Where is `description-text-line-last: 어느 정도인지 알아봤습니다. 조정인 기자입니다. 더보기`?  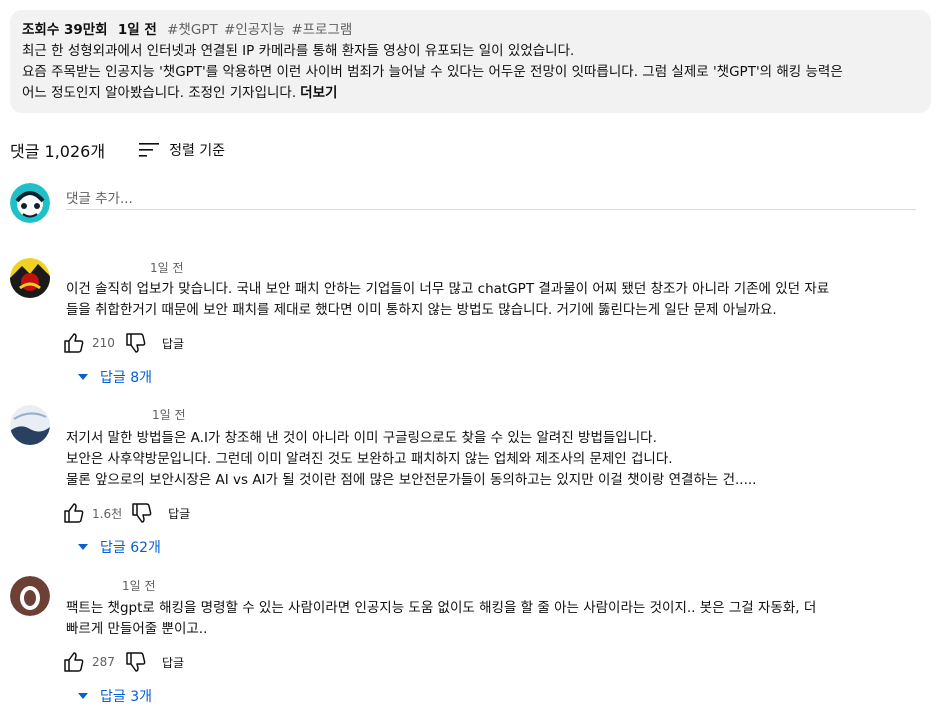
description-text-line-last: 어느 정도인지 알아봤습니다. 조정인 기자입니다. 더보기 is located at coordinates (470, 93).